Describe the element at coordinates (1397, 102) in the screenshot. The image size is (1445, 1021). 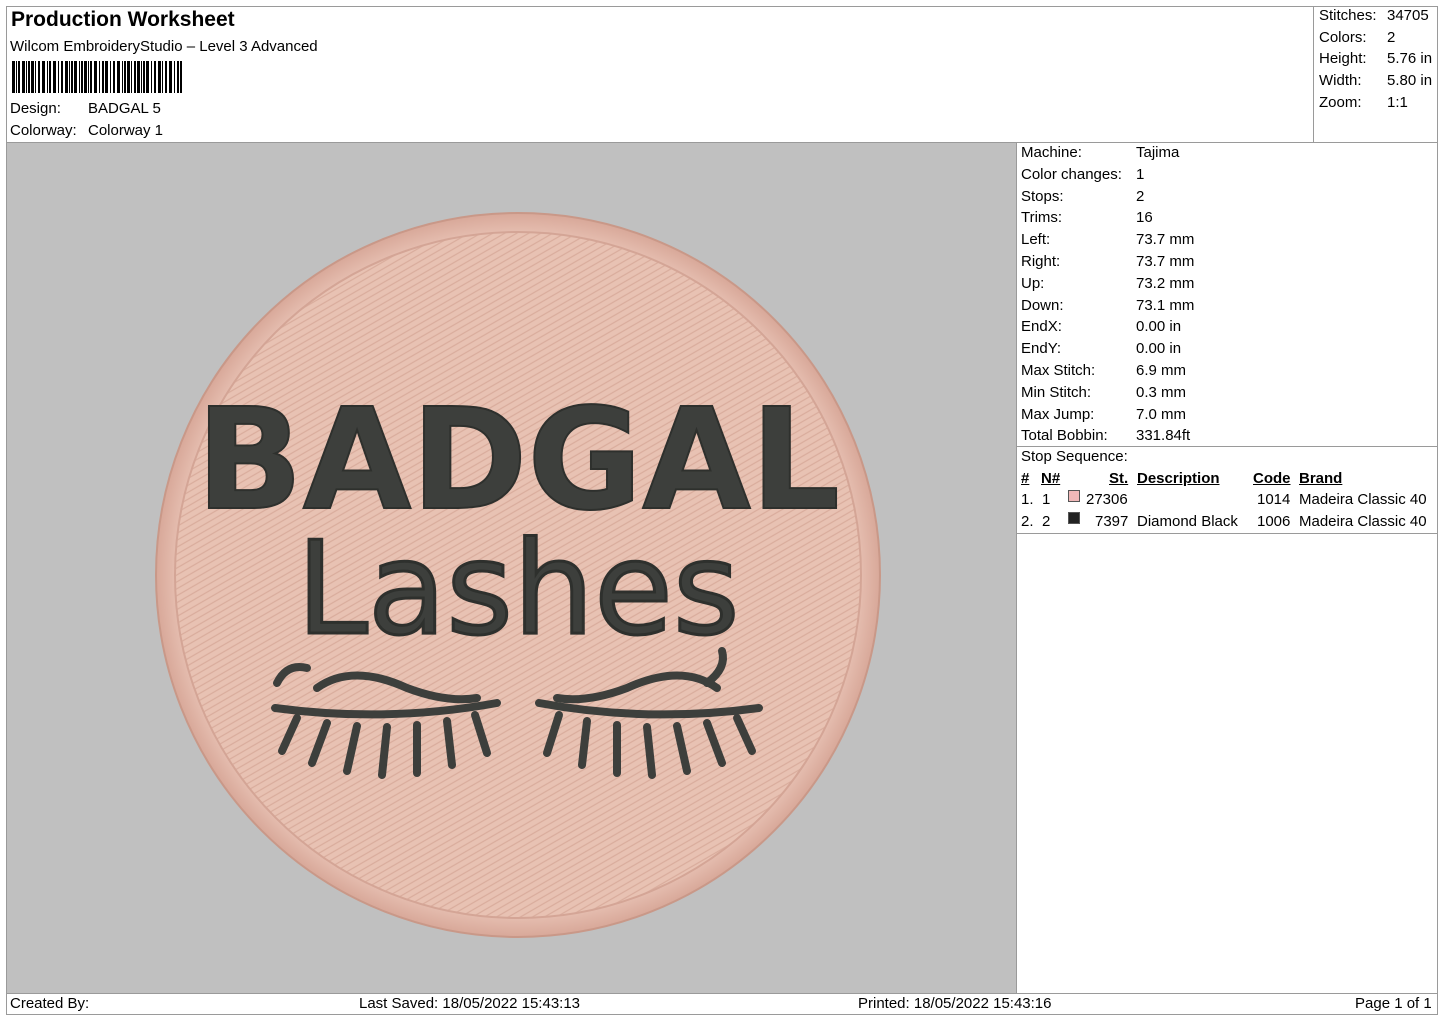
I see `zoom-value: 1:1` at that location.